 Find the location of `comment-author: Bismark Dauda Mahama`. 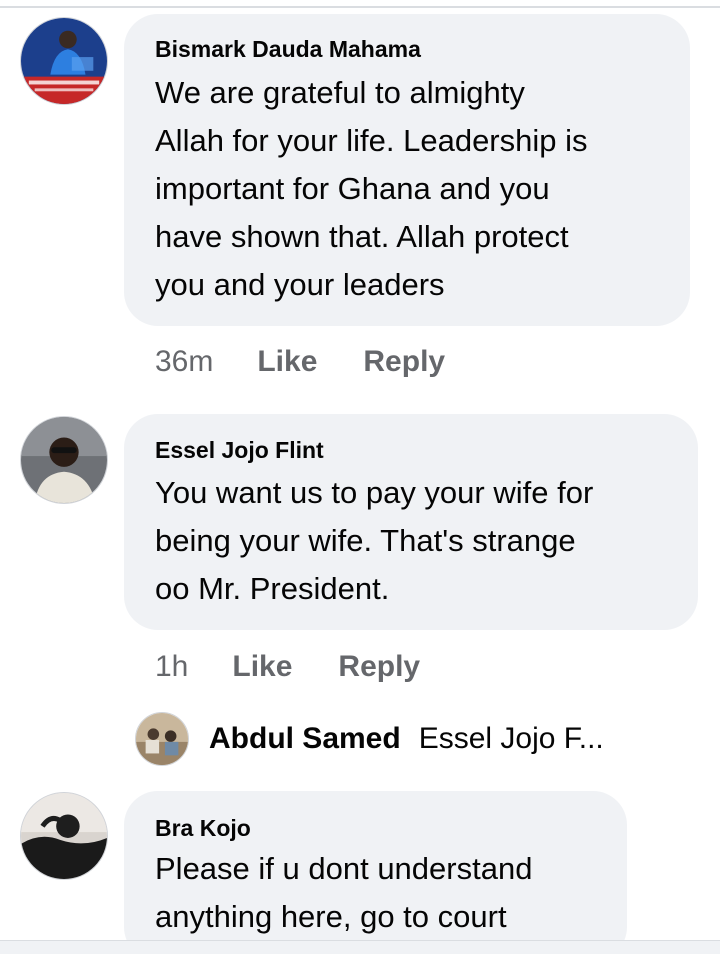

comment-author: Bismark Dauda Mahama is located at coordinates (288, 49).